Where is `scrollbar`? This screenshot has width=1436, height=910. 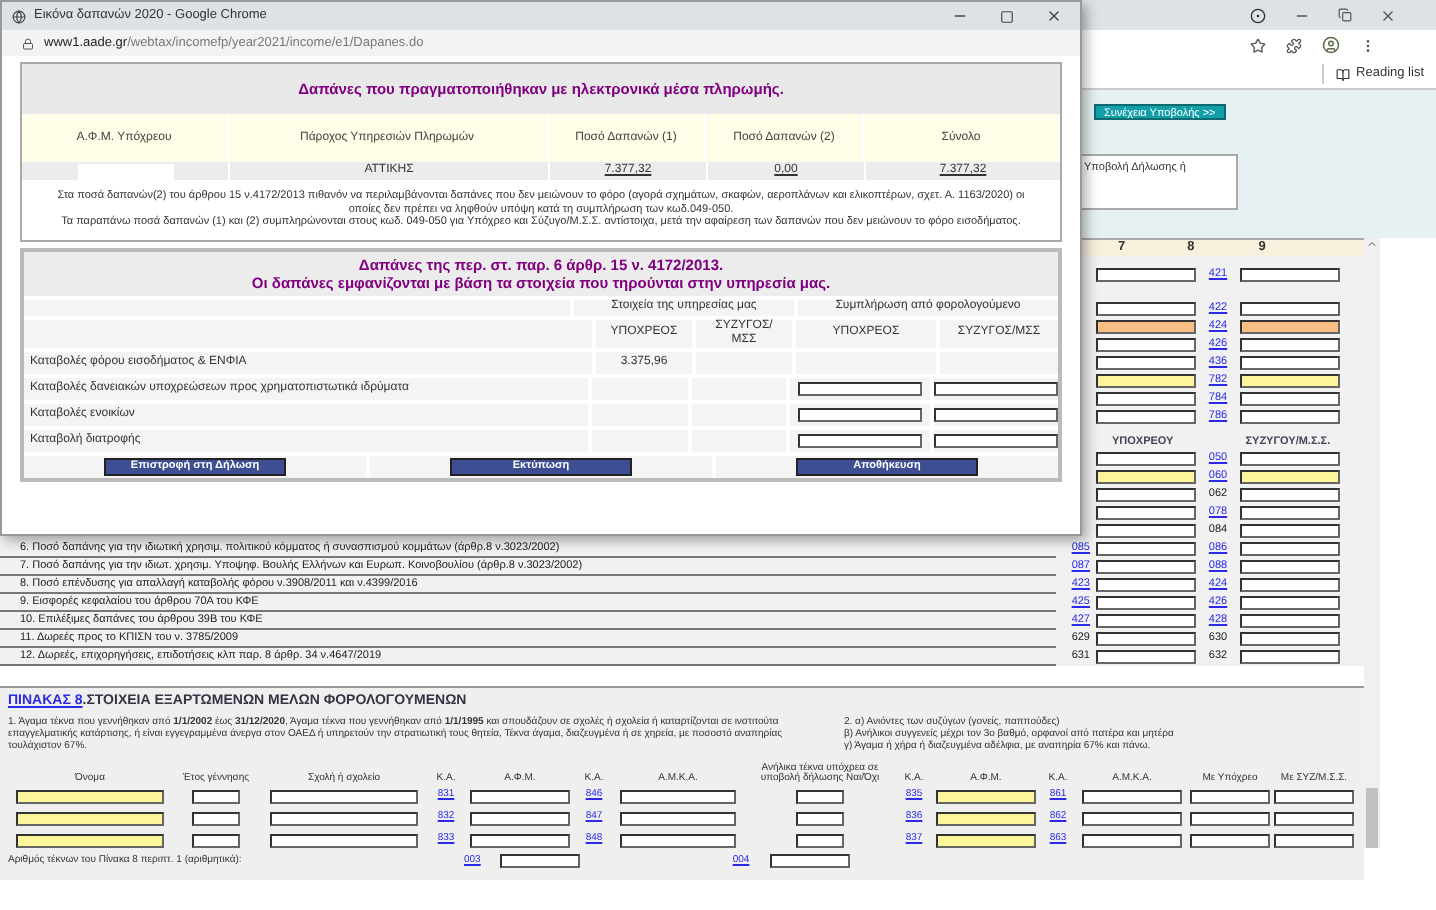
scrollbar is located at coordinates (1372, 543).